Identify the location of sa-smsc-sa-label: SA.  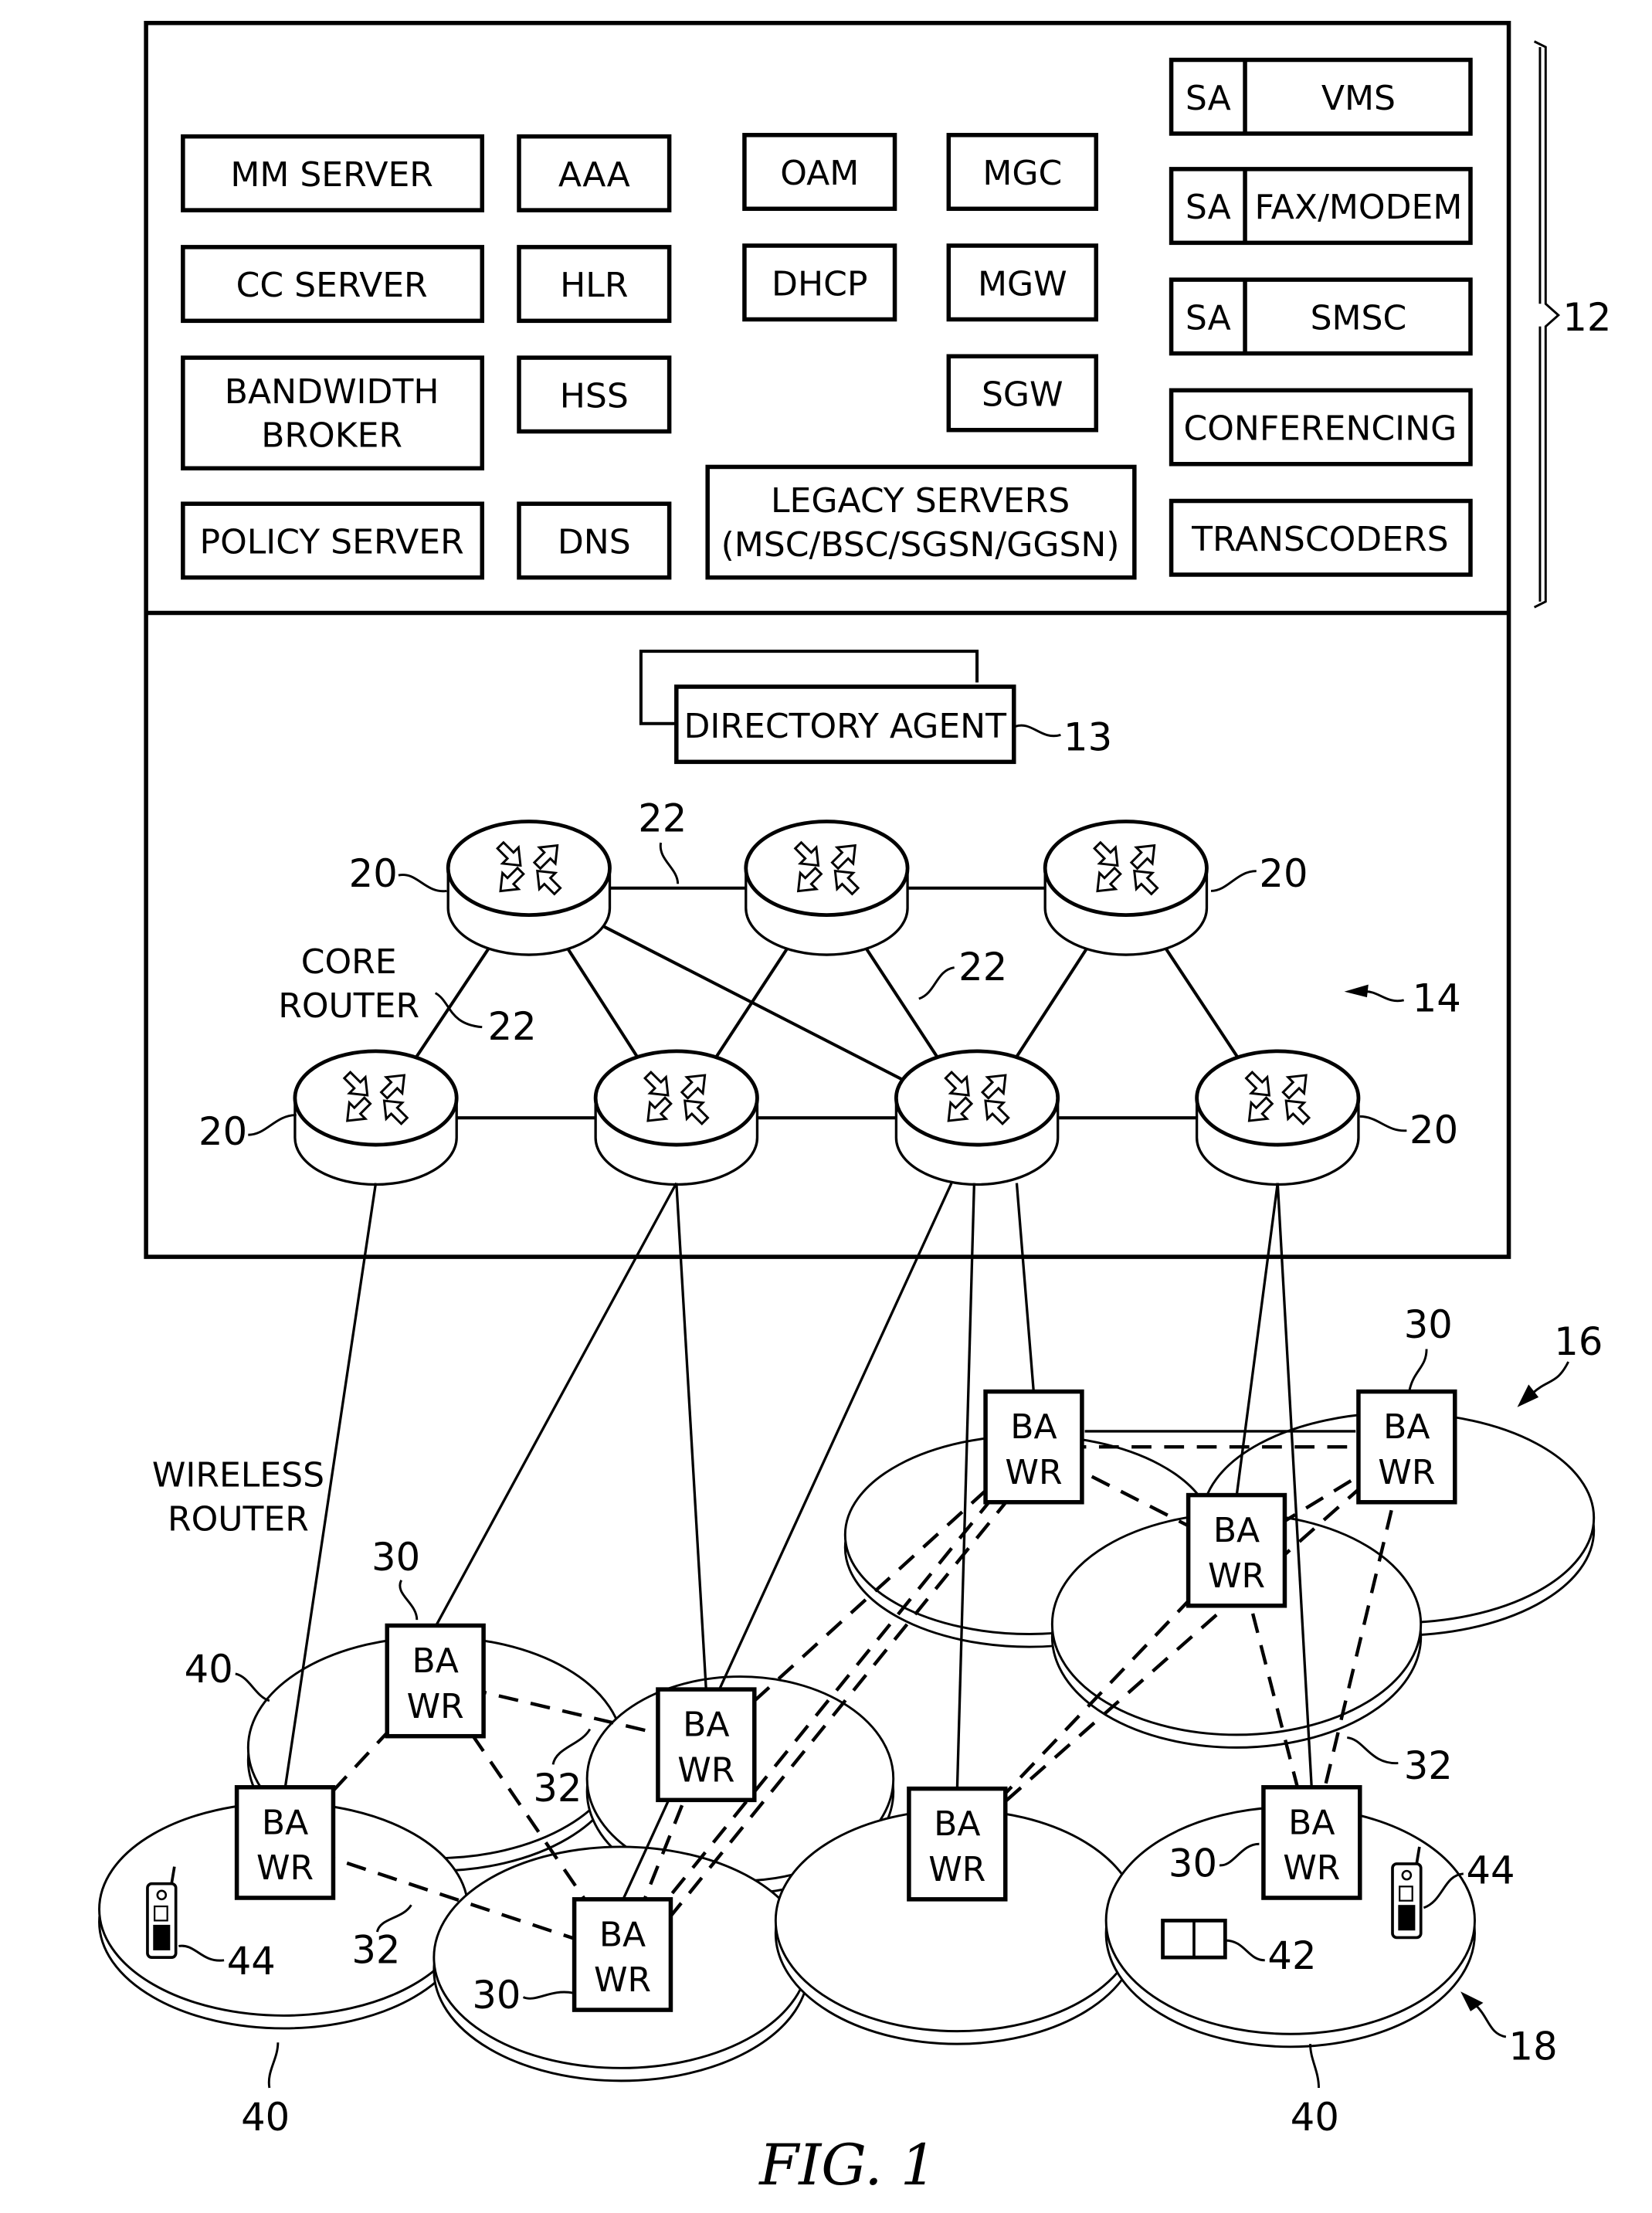
(1208, 318).